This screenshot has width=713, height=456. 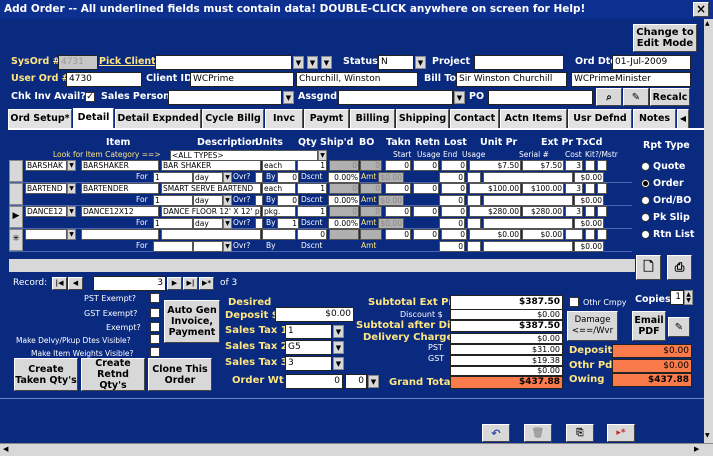 I want to click on sales-person-dropdown-icon: ▼, so click(x=288, y=97).